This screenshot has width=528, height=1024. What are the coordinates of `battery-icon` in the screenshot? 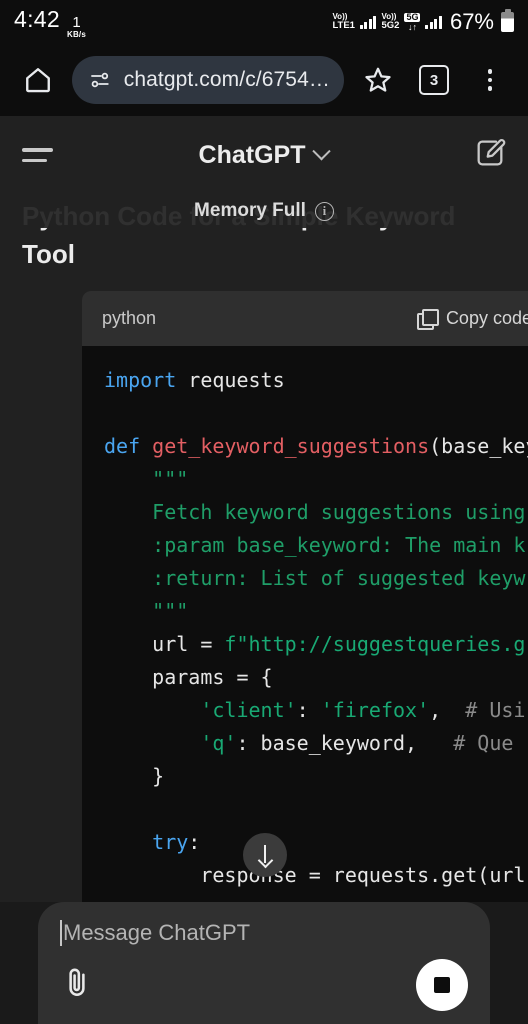 It's located at (507, 20).